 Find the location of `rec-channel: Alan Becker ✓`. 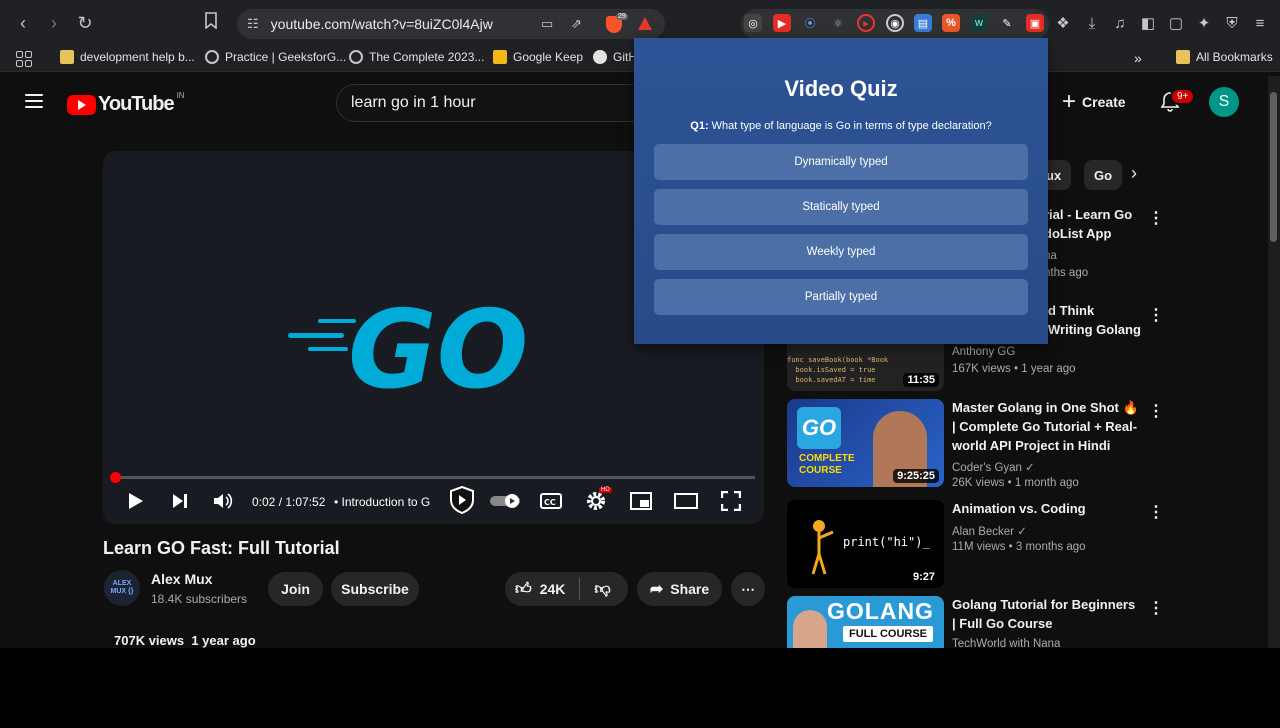

rec-channel: Alan Becker ✓ is located at coordinates (989, 531).